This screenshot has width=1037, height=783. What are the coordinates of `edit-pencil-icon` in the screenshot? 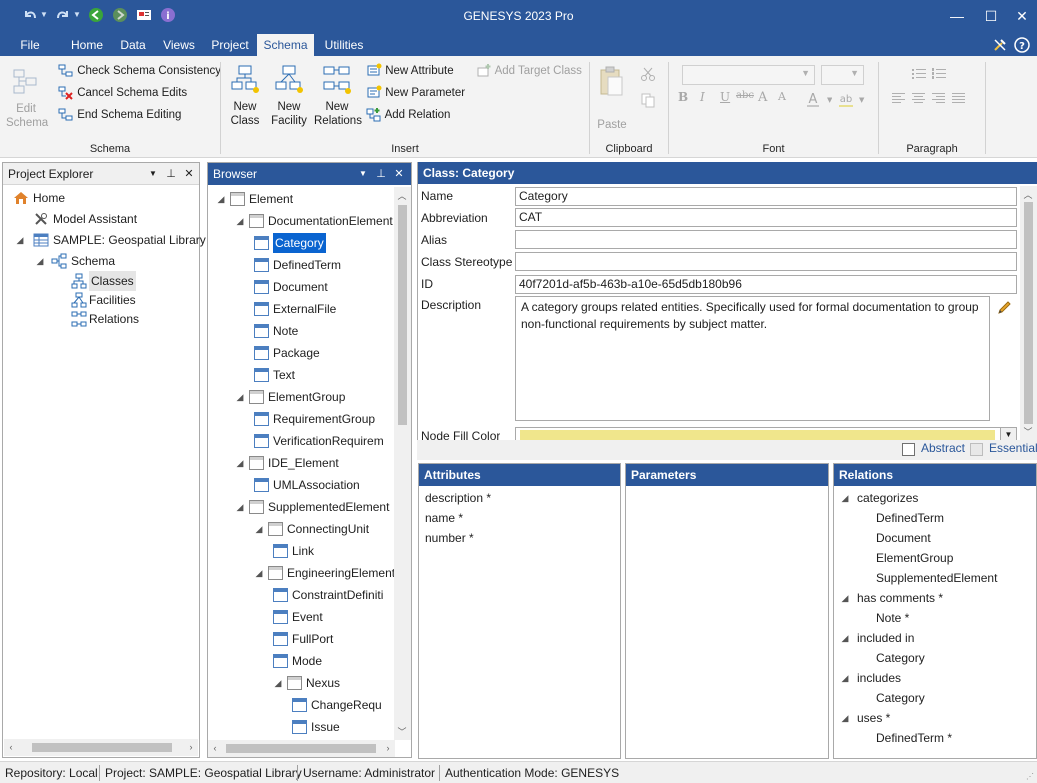 It's located at (1004, 308).